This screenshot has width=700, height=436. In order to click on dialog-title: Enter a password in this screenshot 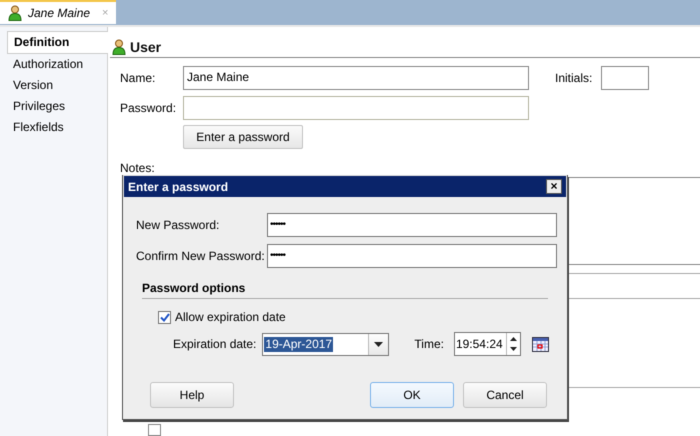, I will do `click(178, 187)`.